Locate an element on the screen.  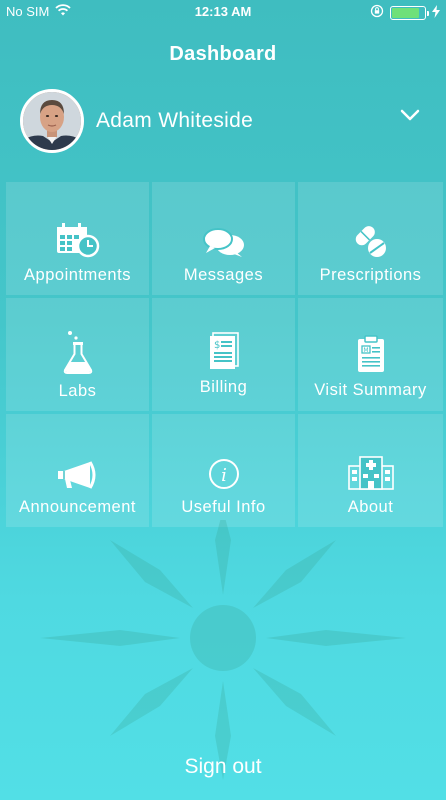
tile-about: About is located at coordinates (370, 470).